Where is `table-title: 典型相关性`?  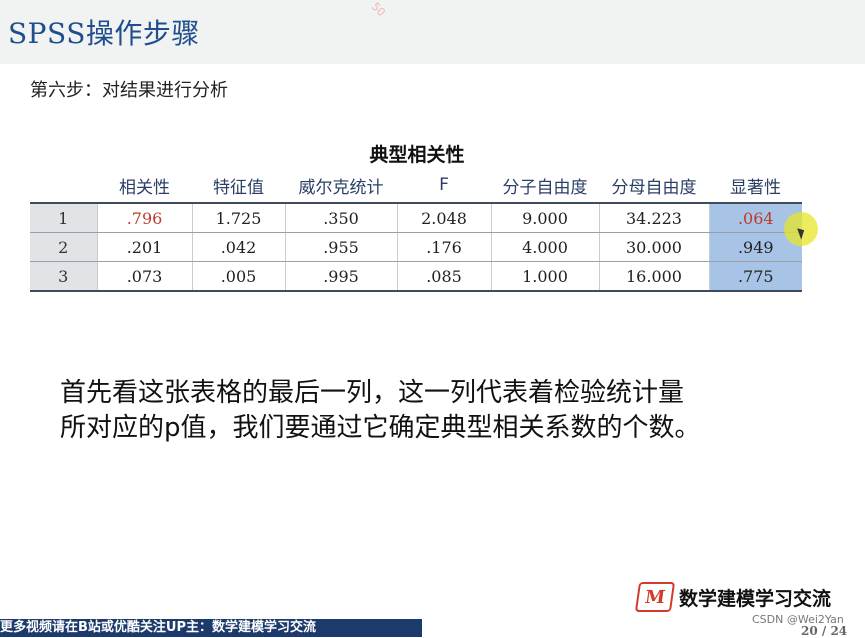 table-title: 典型相关性 is located at coordinates (417, 155).